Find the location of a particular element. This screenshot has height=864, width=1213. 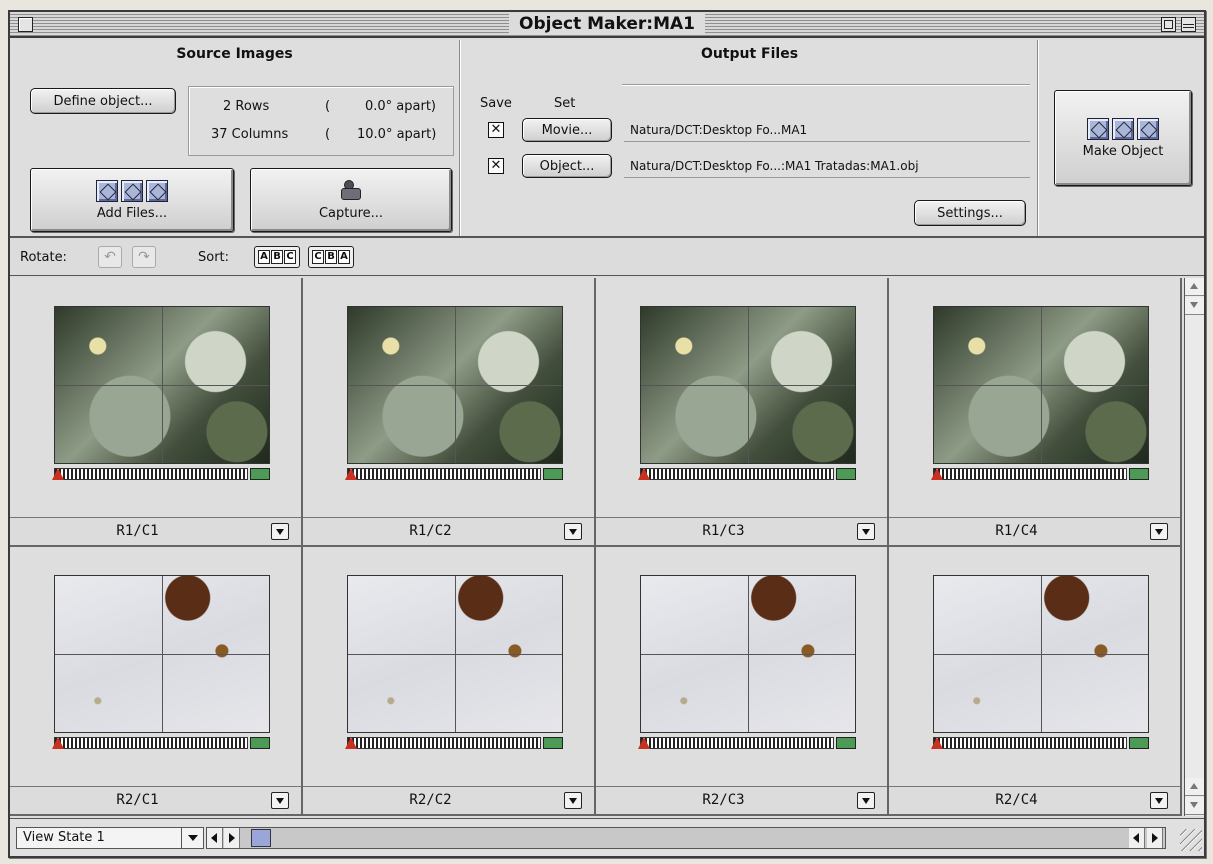

camera-icon is located at coordinates (351, 190).